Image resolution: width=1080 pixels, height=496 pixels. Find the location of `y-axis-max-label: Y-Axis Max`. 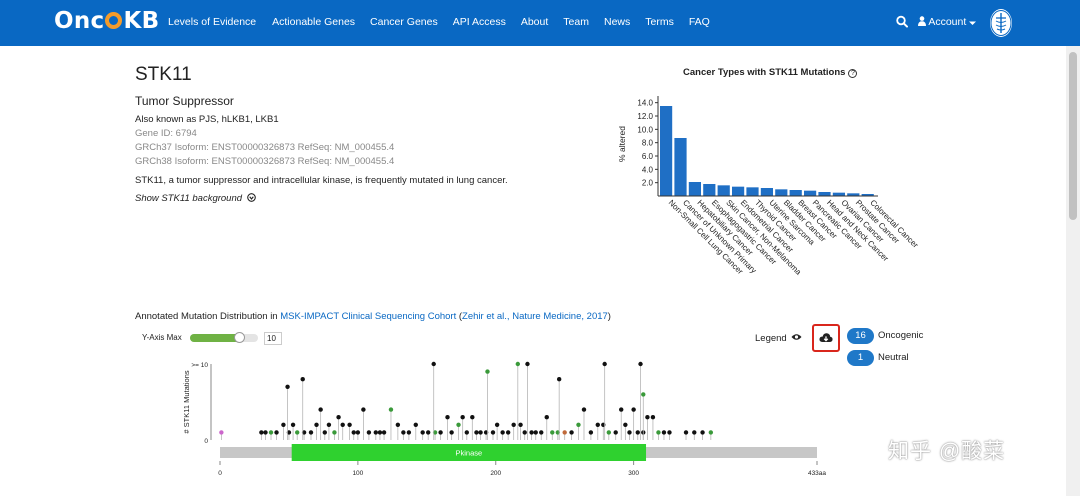

y-axis-max-label: Y-Axis Max is located at coordinates (162, 337).